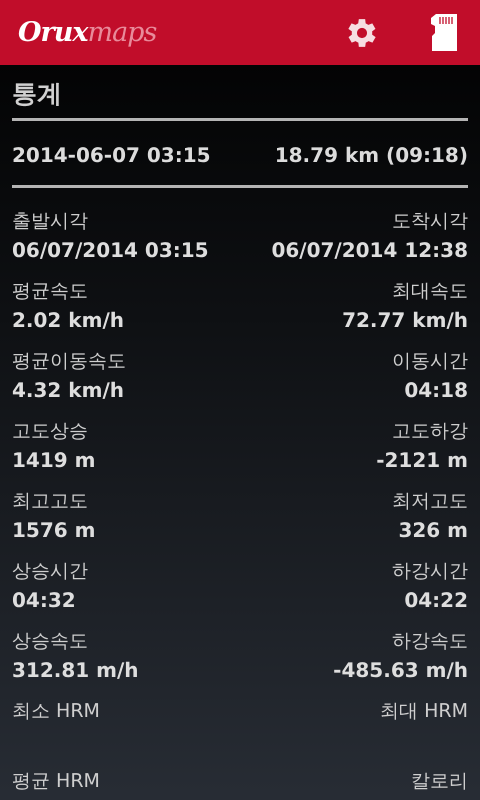 The height and width of the screenshot is (800, 480). What do you see at coordinates (430, 291) in the screenshot?
I see `stat-label: 최대속도` at bounding box center [430, 291].